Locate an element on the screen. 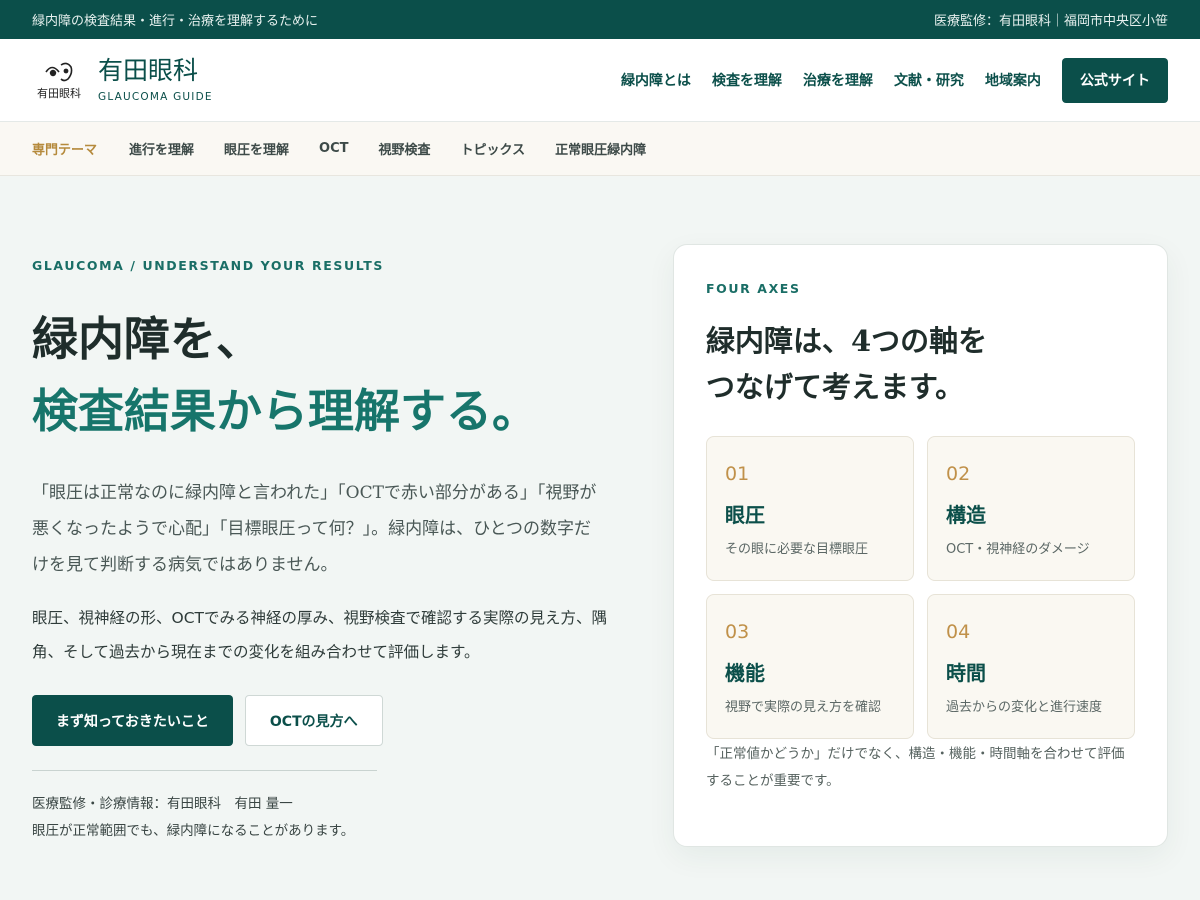  topic-nav-label: 専門テーマ is located at coordinates (65, 150).